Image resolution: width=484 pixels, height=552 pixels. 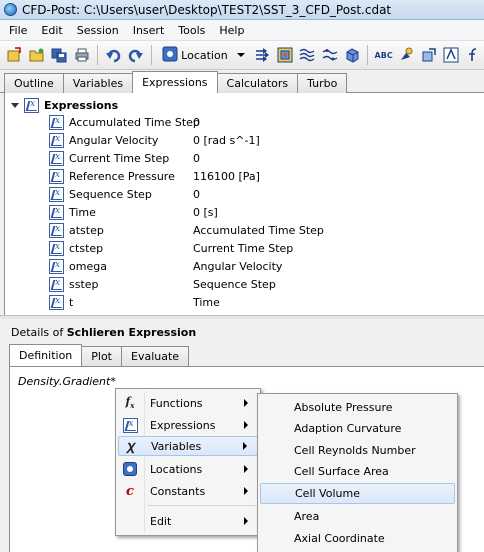 I want to click on menu-help: Help, so click(x=231, y=30).